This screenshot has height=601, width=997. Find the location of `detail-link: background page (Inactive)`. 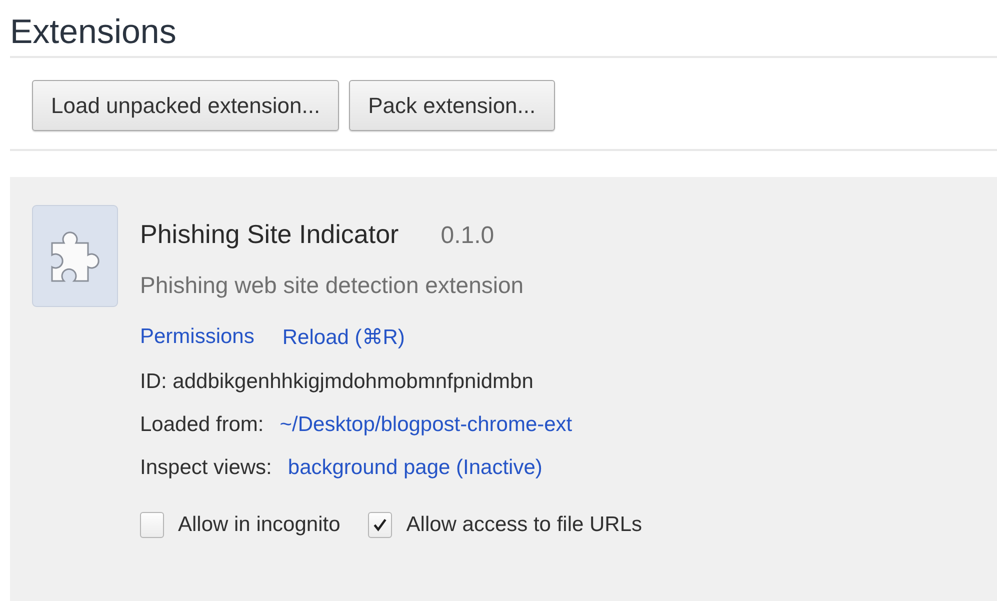

detail-link: background page (Inactive) is located at coordinates (415, 468).